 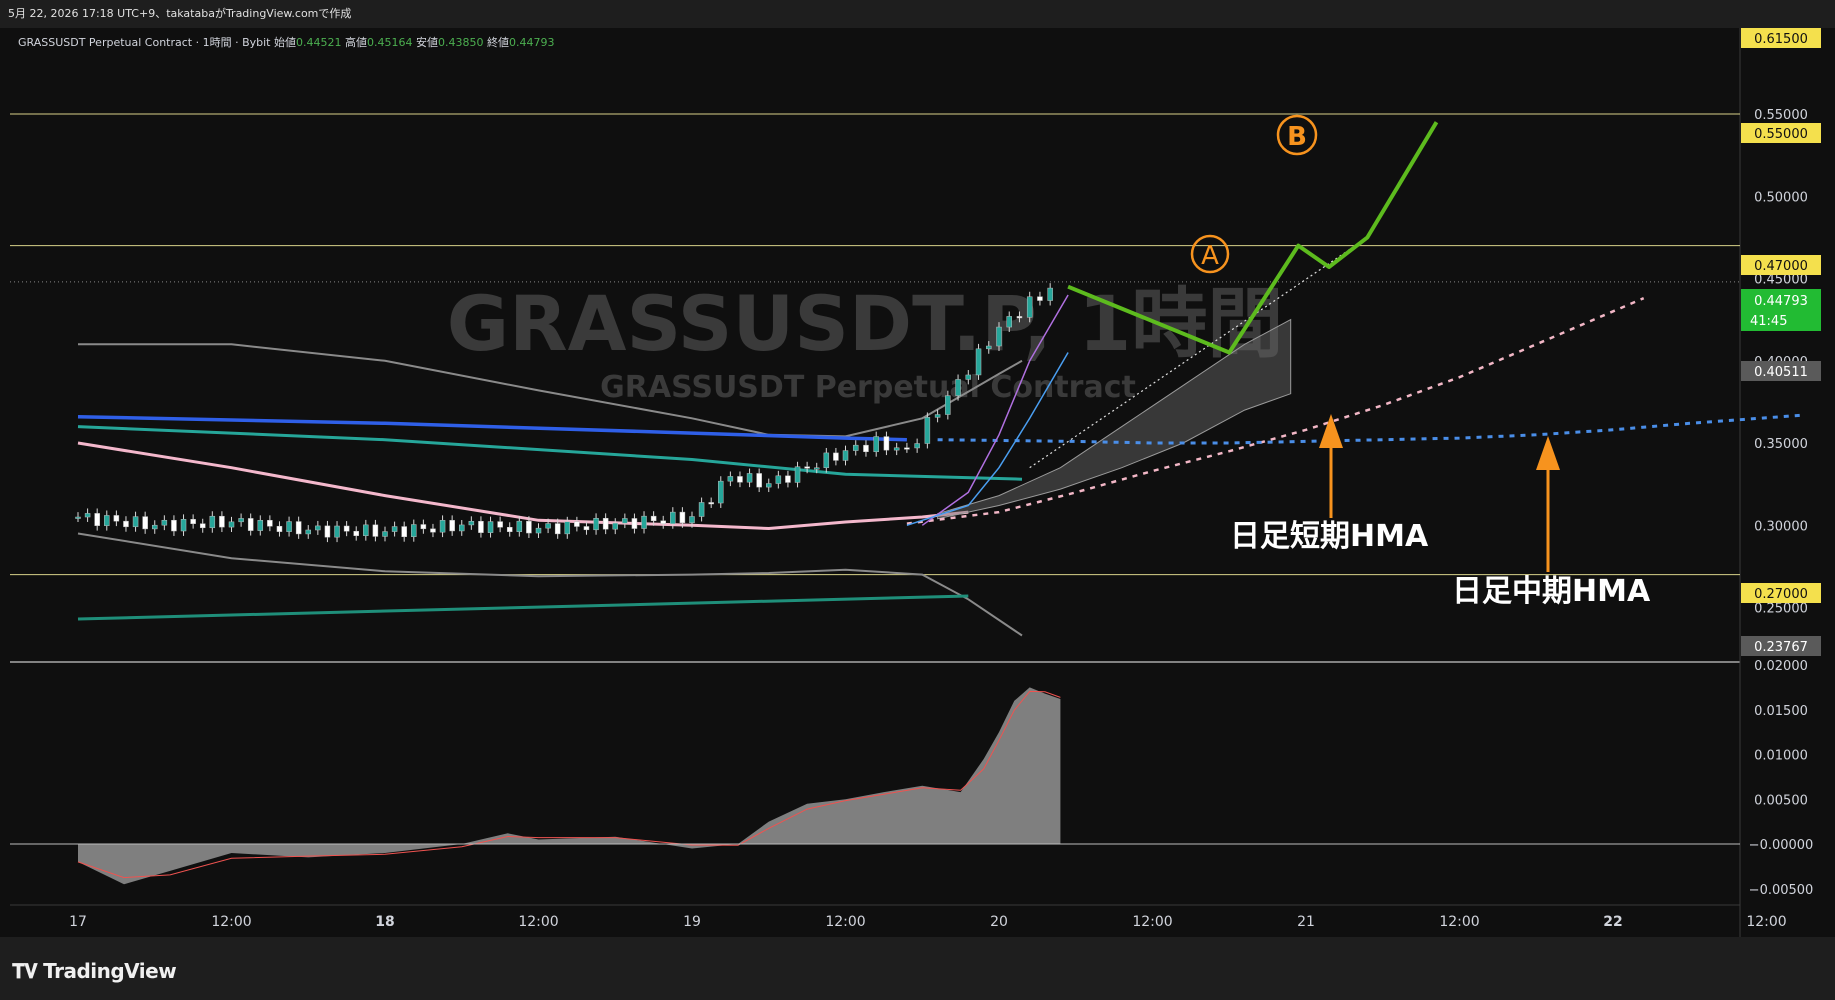 What do you see at coordinates (999, 922) in the screenshot?
I see `time-tick-label: 20` at bounding box center [999, 922].